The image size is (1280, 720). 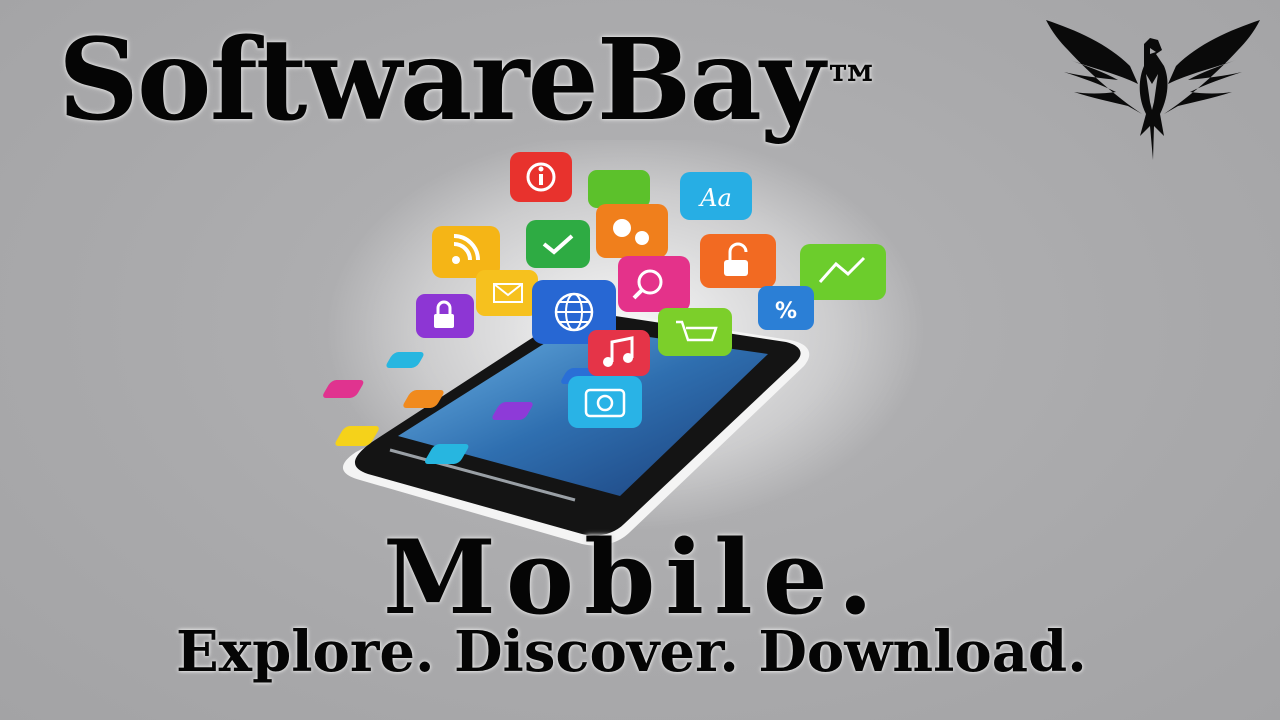 What do you see at coordinates (441, 80) in the screenshot?
I see `brand-name: SoftwareBay` at bounding box center [441, 80].